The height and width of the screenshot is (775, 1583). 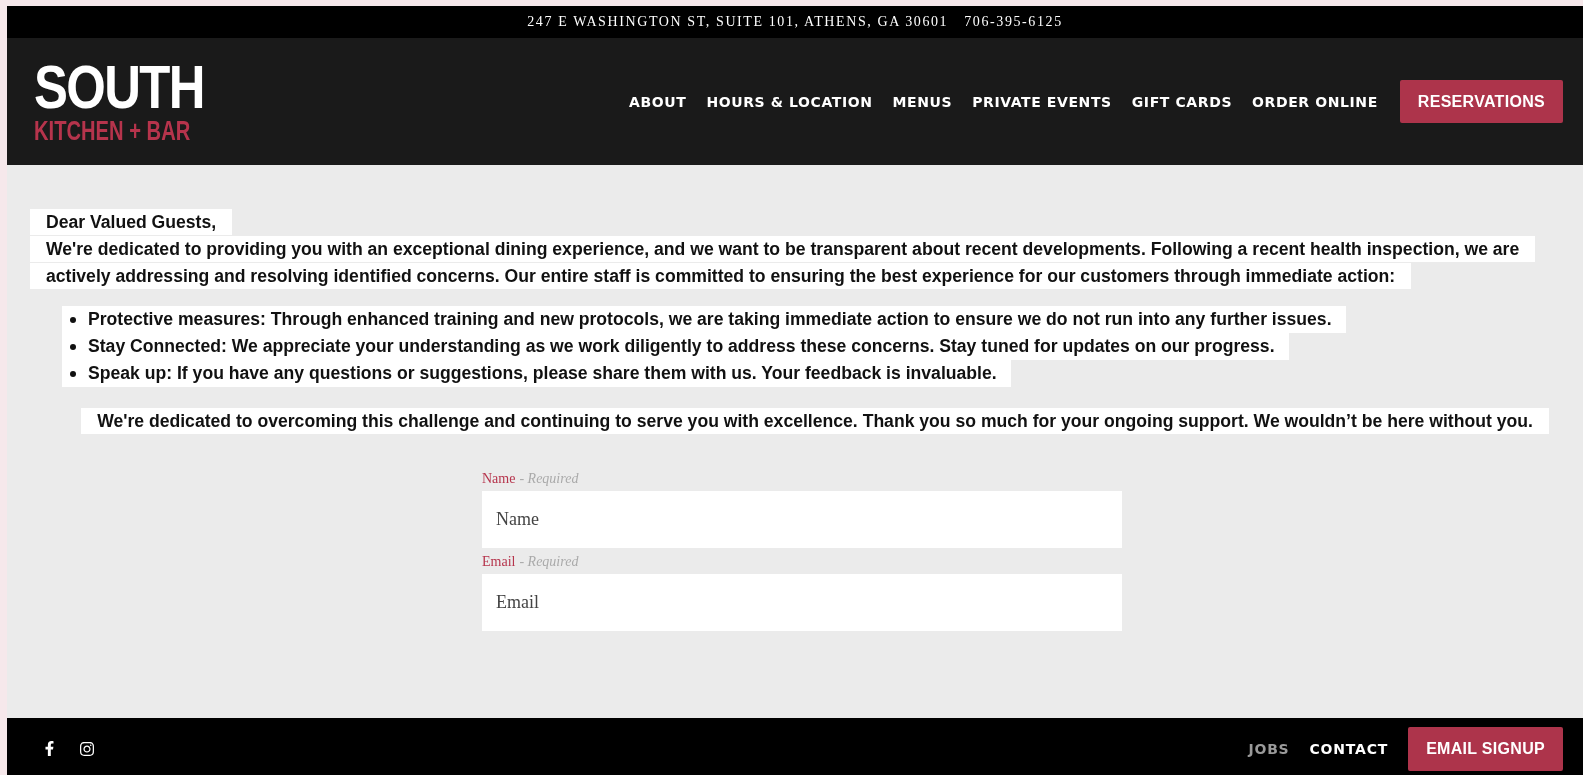 What do you see at coordinates (1349, 748) in the screenshot?
I see `footer-link: CONTACT` at bounding box center [1349, 748].